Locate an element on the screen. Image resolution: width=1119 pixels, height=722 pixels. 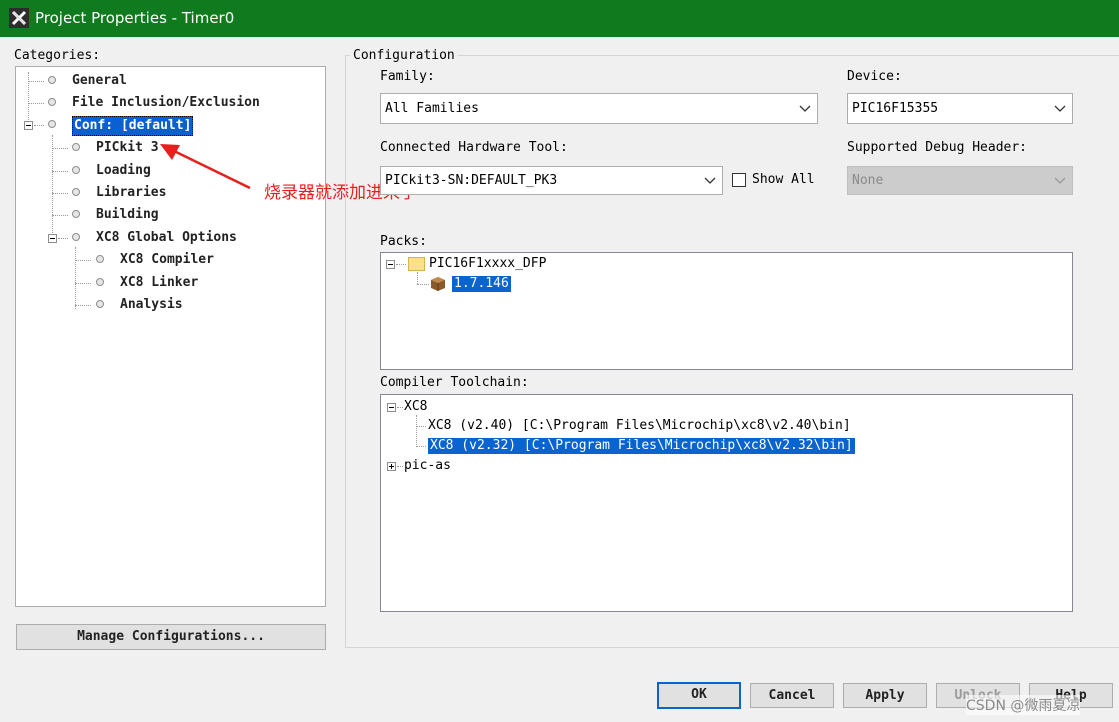
tree-item-building: Building is located at coordinates (127, 215).